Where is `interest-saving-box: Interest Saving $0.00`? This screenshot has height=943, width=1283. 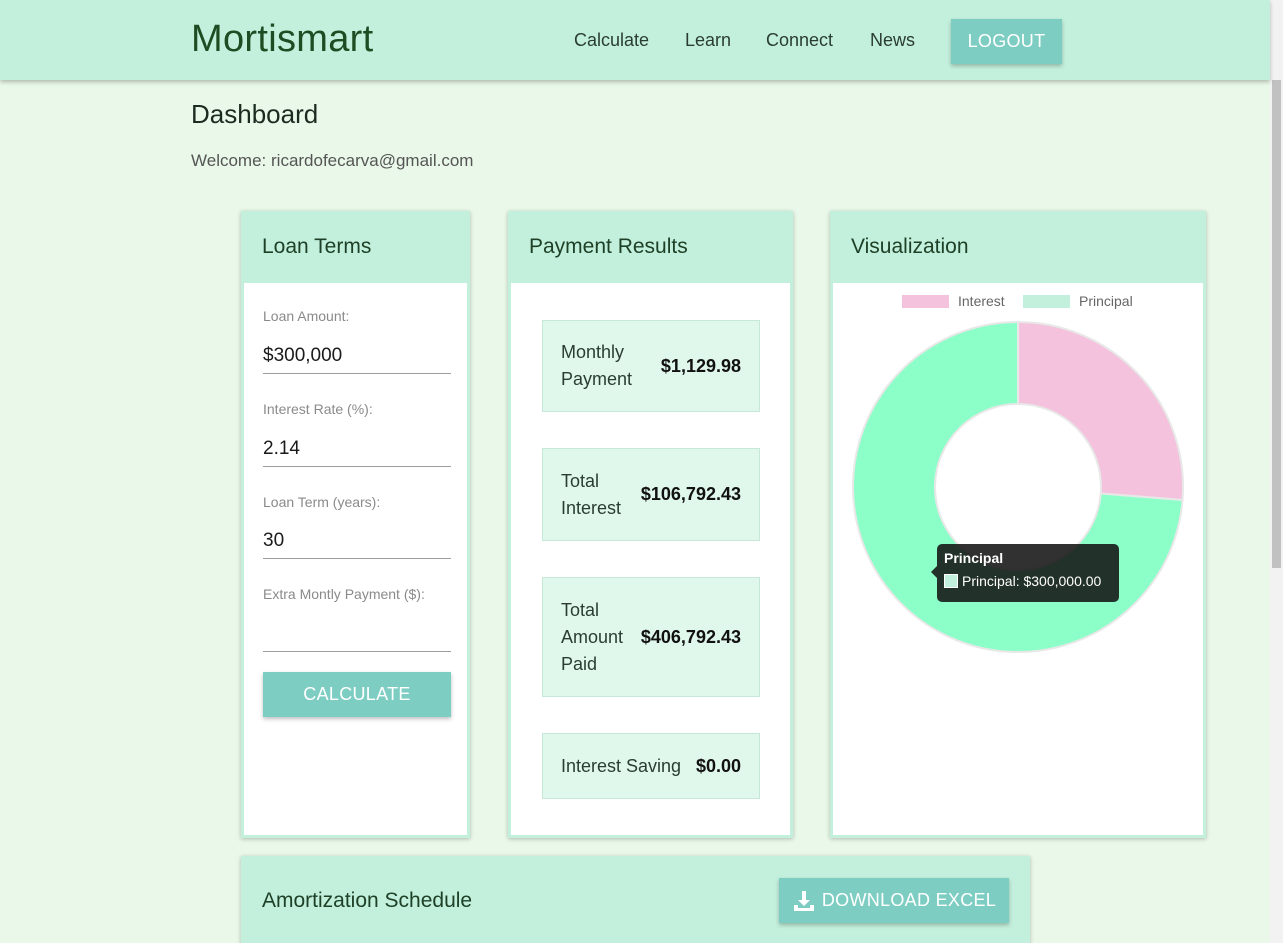 interest-saving-box: Interest Saving $0.00 is located at coordinates (651, 766).